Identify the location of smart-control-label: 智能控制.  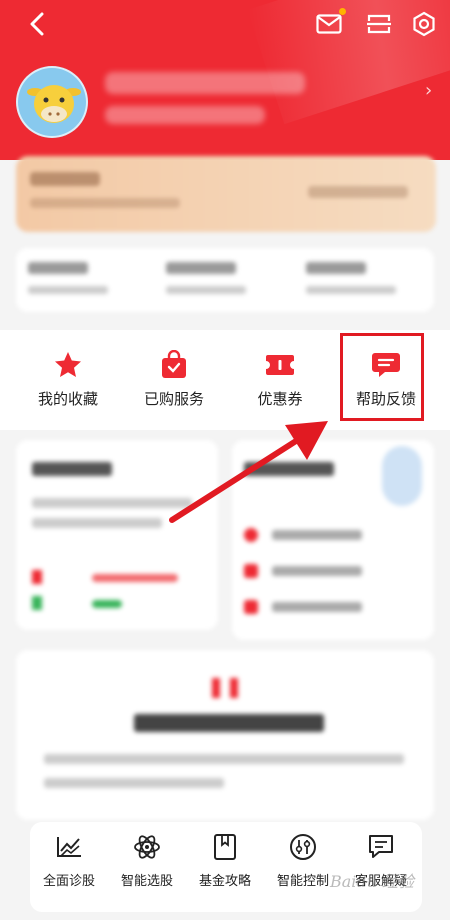
(302, 881).